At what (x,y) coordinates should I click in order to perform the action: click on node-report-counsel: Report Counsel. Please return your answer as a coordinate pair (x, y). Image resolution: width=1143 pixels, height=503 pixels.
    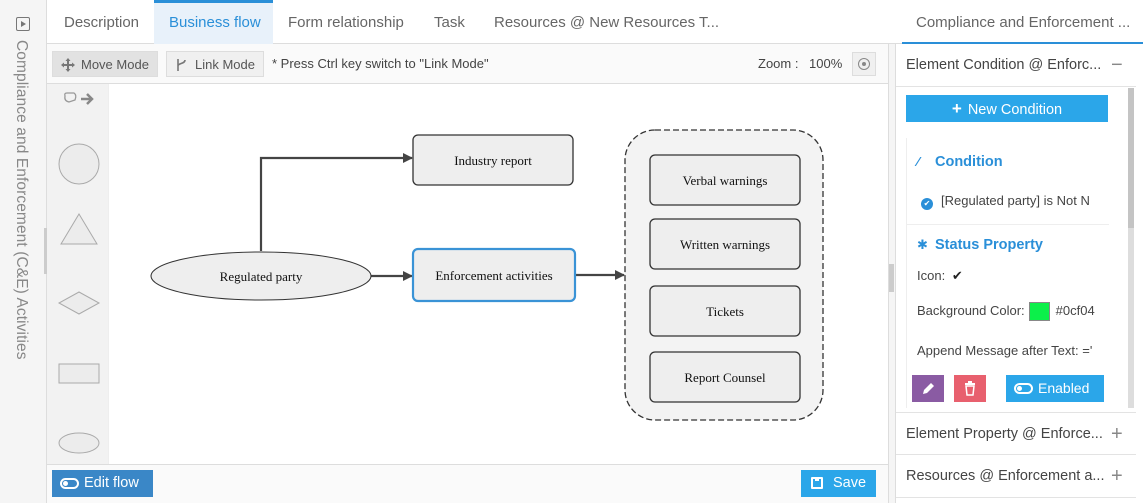
    Looking at the image, I should click on (725, 377).